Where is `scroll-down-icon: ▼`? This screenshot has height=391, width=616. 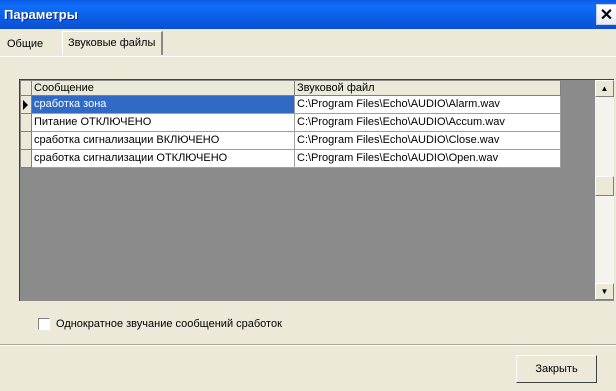 scroll-down-icon: ▼ is located at coordinates (604, 291).